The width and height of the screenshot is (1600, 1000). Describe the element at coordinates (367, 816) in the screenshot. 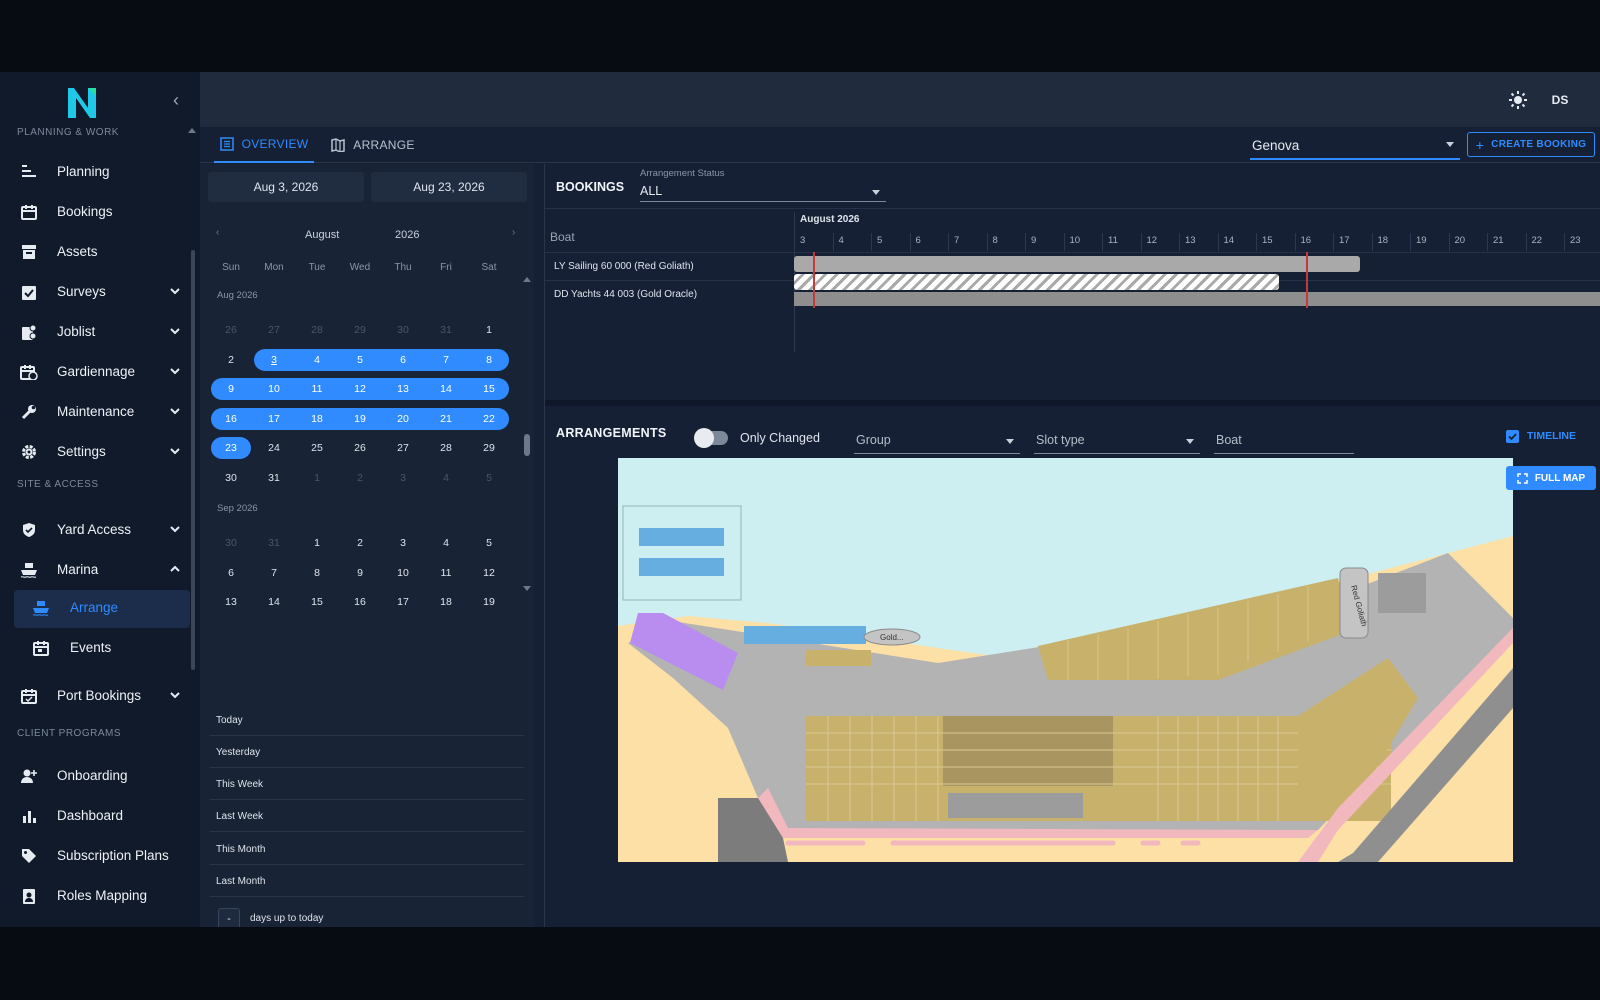

I see `quick-range-last-week: Last Week` at that location.